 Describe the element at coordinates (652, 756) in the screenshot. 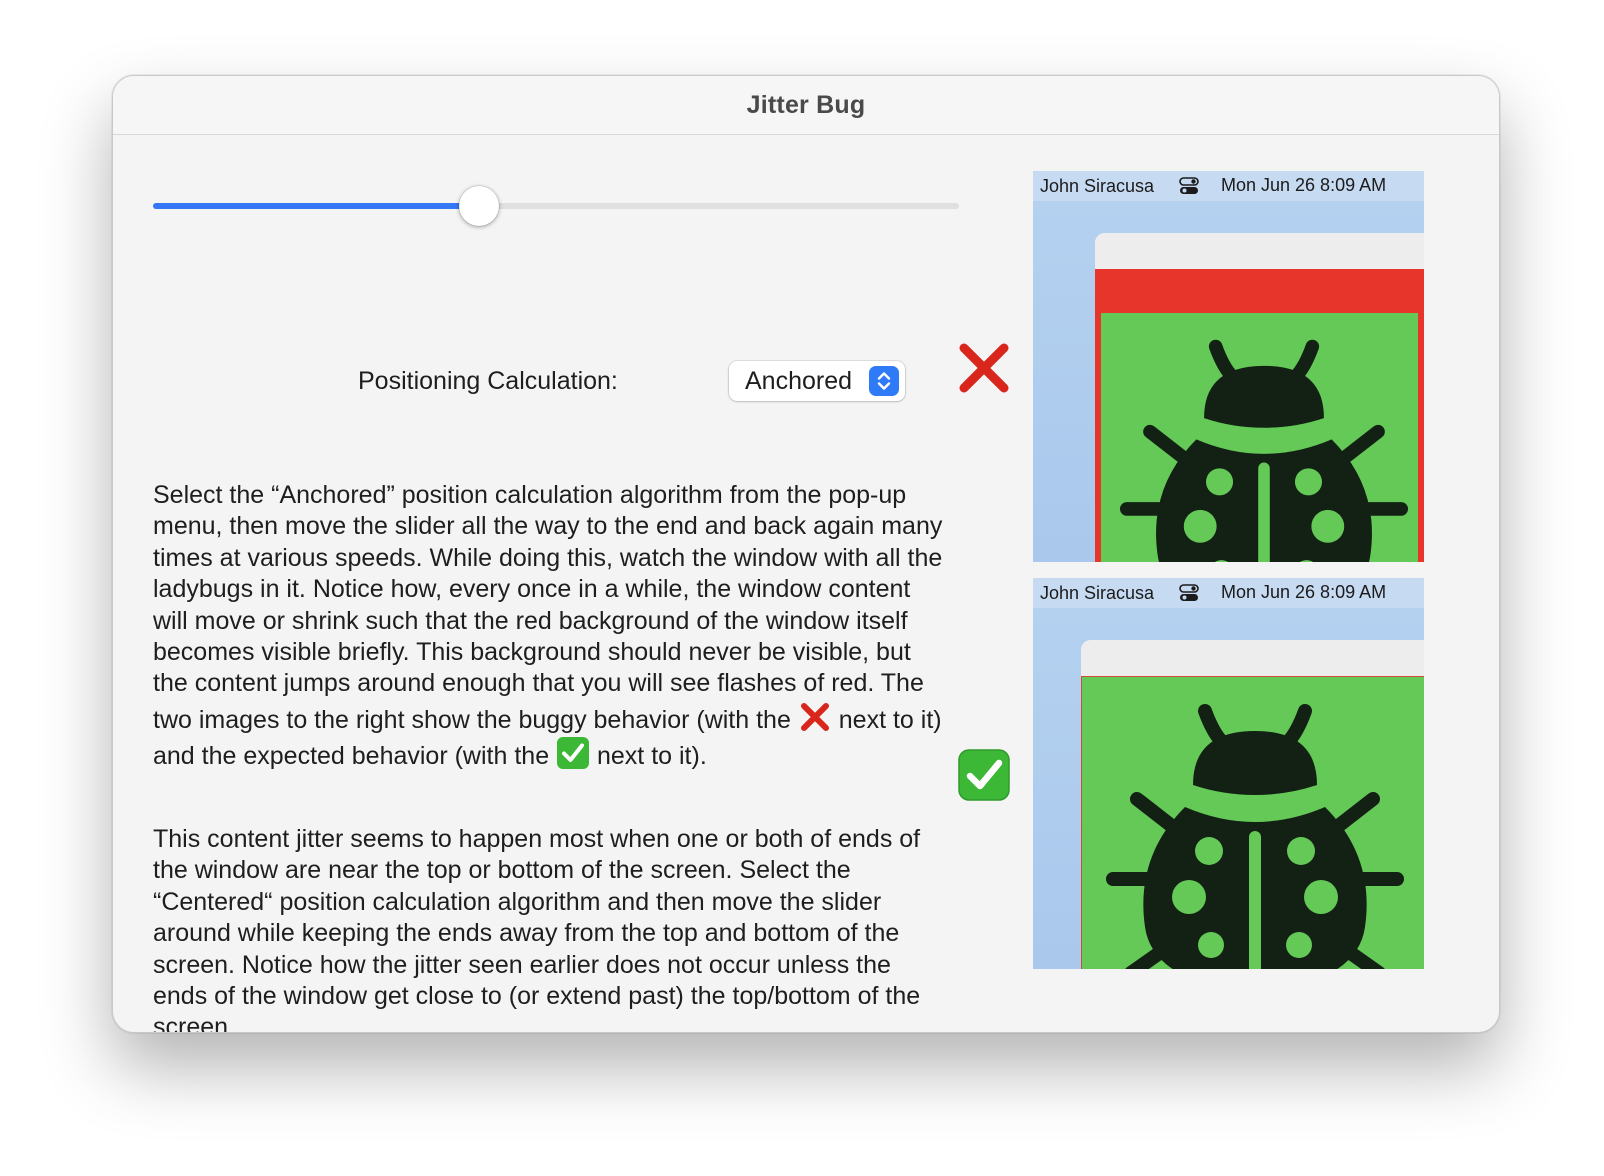

I see `instructions-text: next to it).` at that location.